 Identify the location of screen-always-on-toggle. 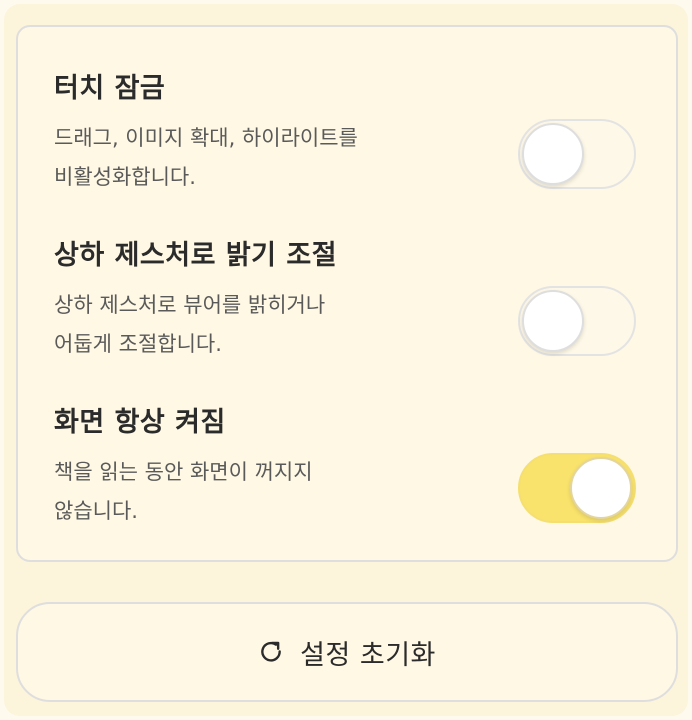
(577, 488).